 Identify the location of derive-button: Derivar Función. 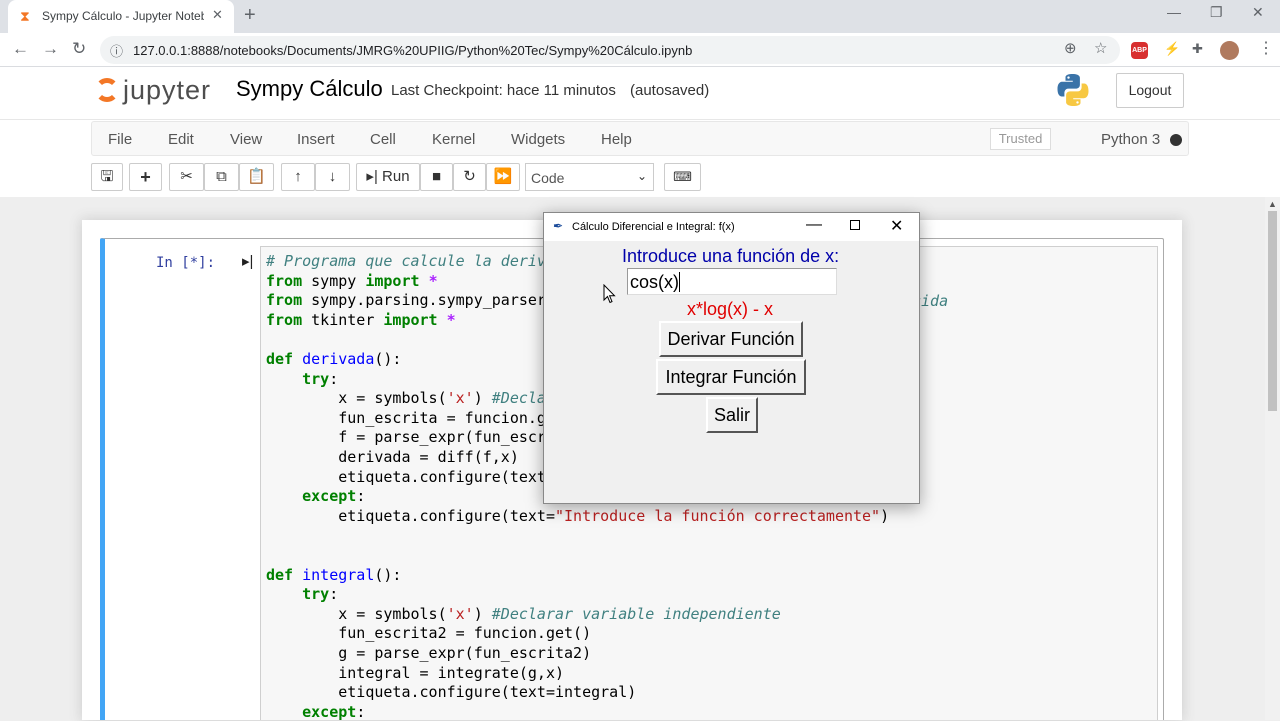
(731, 339).